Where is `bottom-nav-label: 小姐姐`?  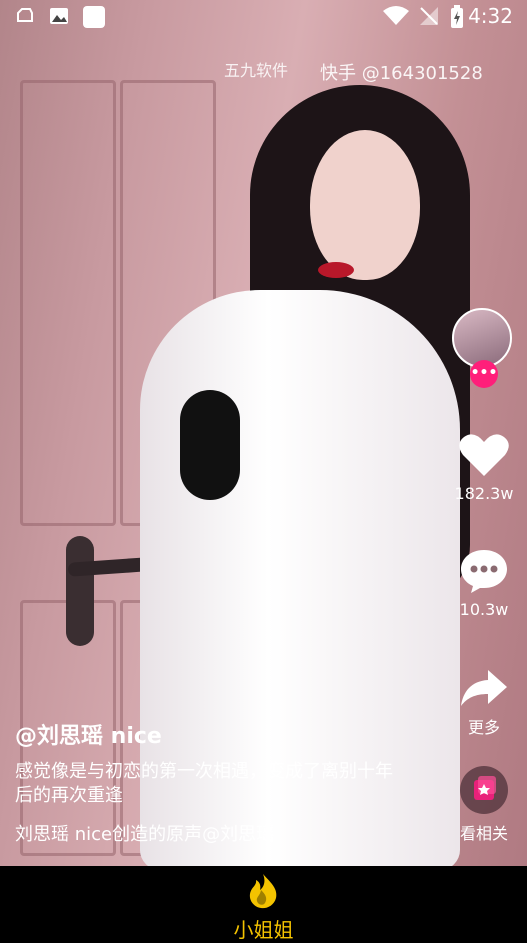
bottom-nav-label: 小姐姐 is located at coordinates (263, 928).